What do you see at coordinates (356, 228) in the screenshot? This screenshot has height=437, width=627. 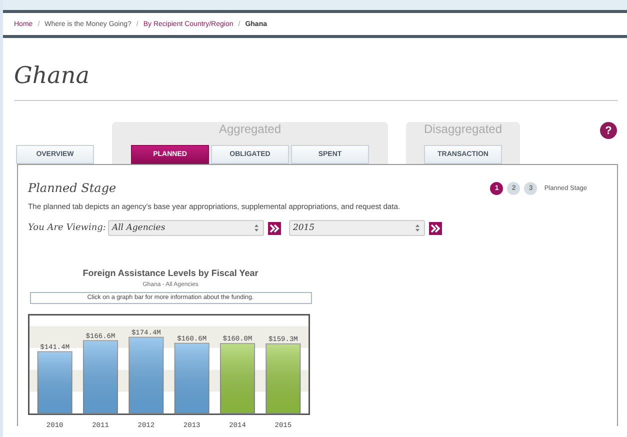 I see `dropdown: 2015` at bounding box center [356, 228].